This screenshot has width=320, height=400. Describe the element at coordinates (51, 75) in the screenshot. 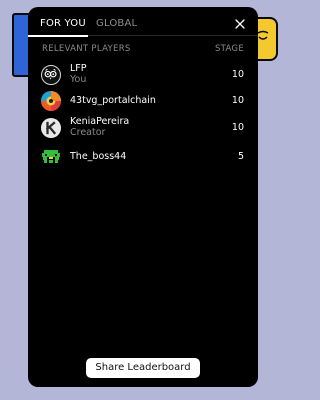

I see `owl-avatar-icon` at that location.